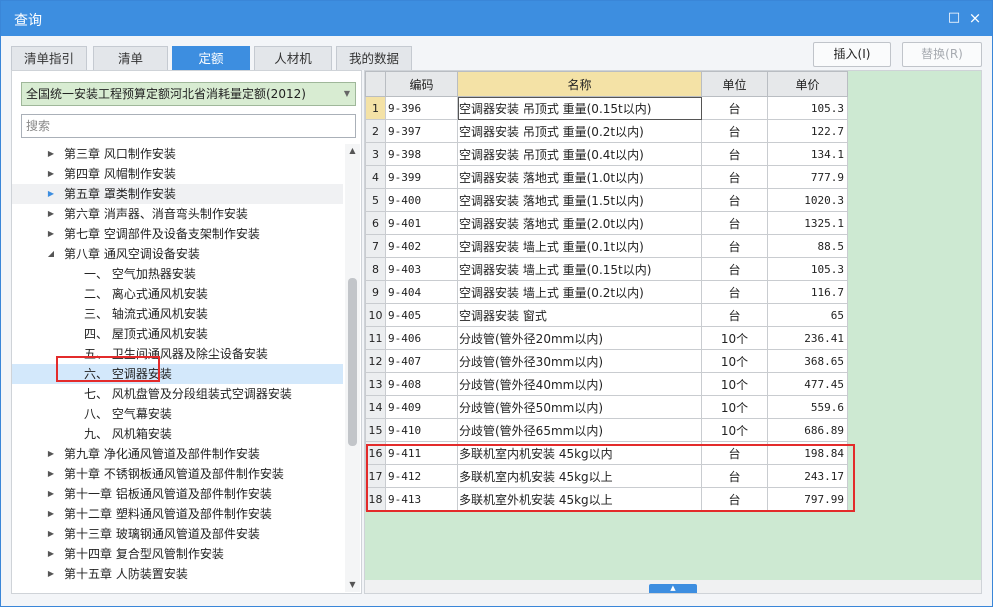 The width and height of the screenshot is (993, 607). Describe the element at coordinates (130, 58) in the screenshot. I see `tab-list: 清单` at that location.